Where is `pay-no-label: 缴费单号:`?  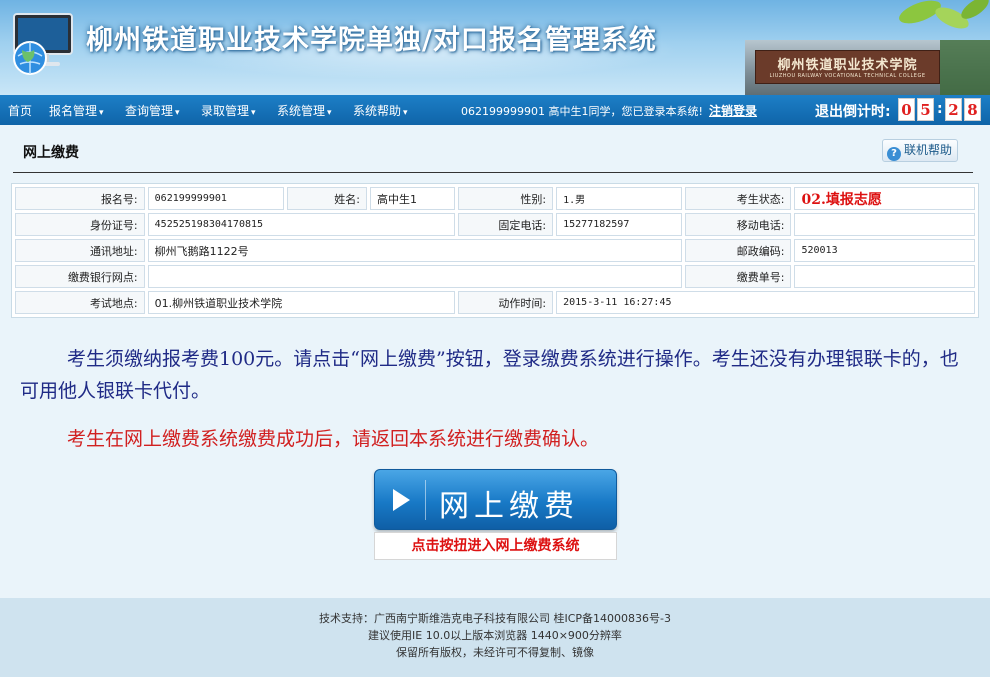 pay-no-label: 缴费单号: is located at coordinates (738, 276).